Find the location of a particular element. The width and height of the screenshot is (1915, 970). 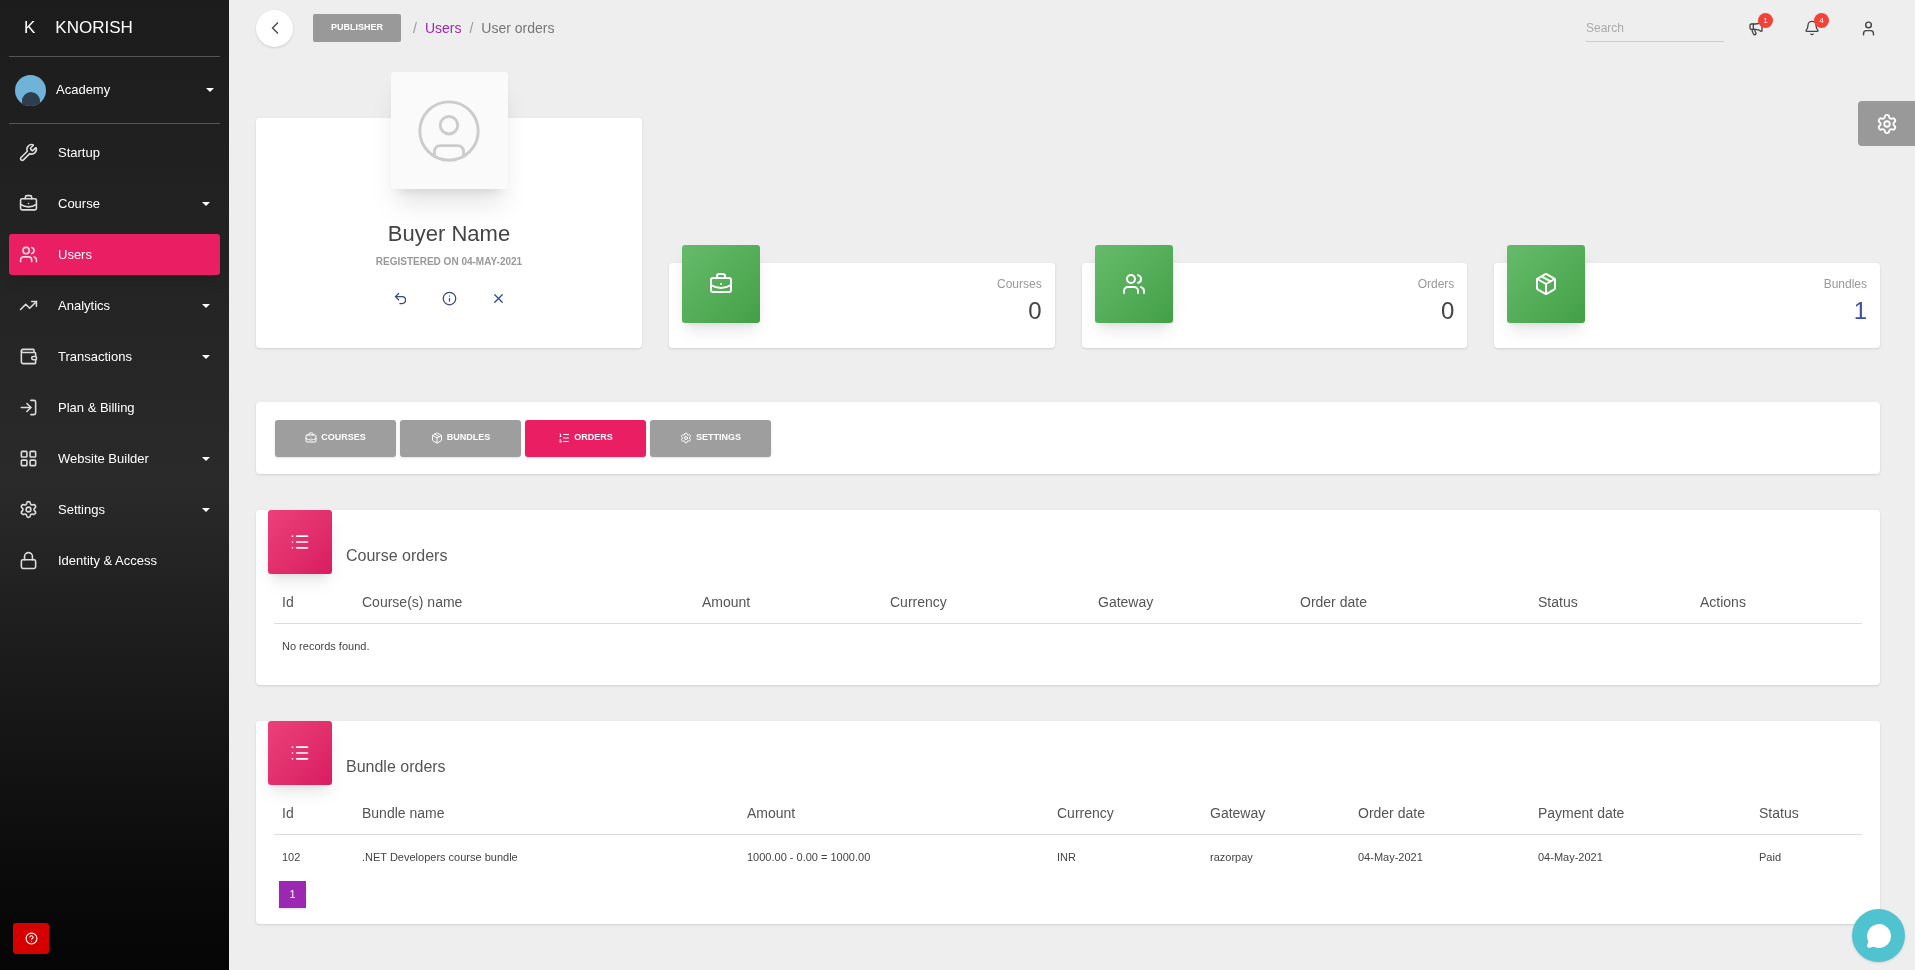

notification-badge: 1 is located at coordinates (1765, 20).